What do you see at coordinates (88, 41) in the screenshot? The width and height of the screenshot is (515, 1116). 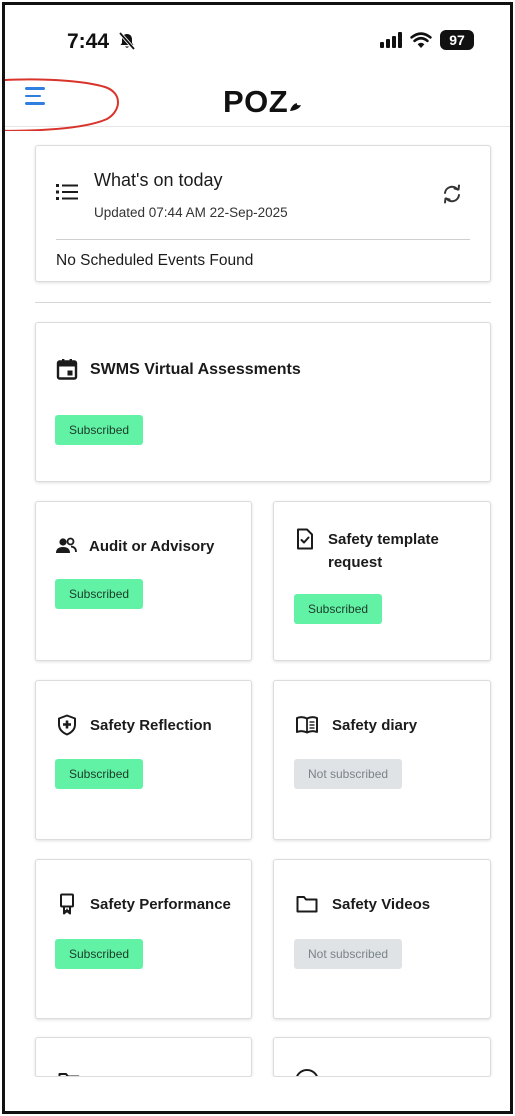 I see `status-time: 7:44` at bounding box center [88, 41].